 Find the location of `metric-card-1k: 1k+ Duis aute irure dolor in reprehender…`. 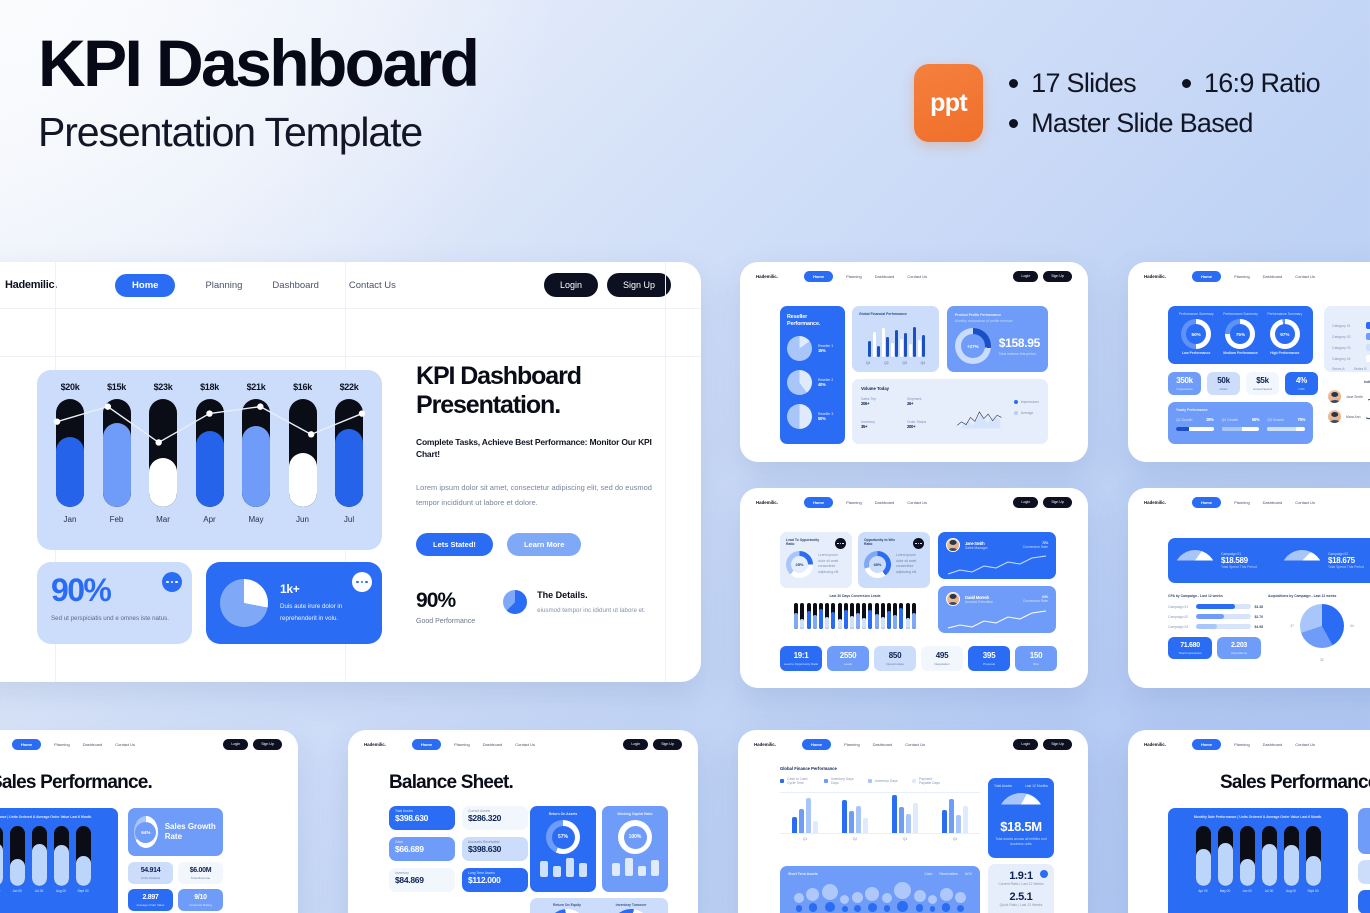

metric-card-1k: 1k+ Duis aute irure dolor in reprehender… is located at coordinates (294, 603).